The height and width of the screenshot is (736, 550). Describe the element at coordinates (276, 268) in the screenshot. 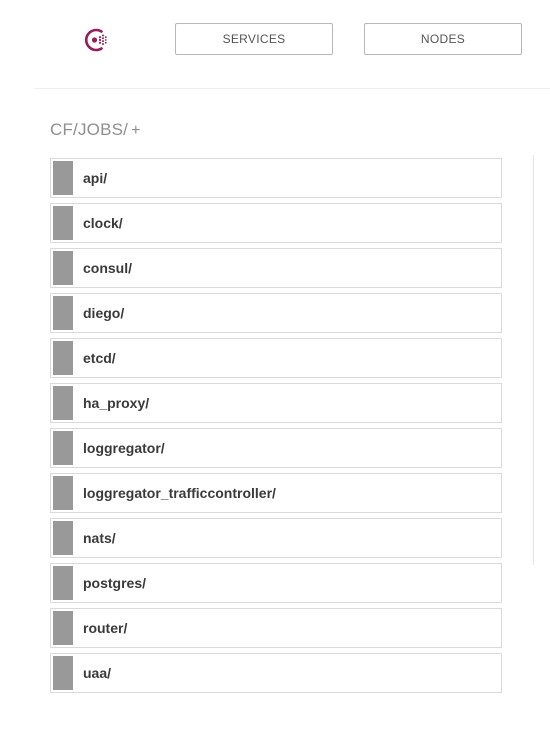

I see `list-item: consul/` at that location.